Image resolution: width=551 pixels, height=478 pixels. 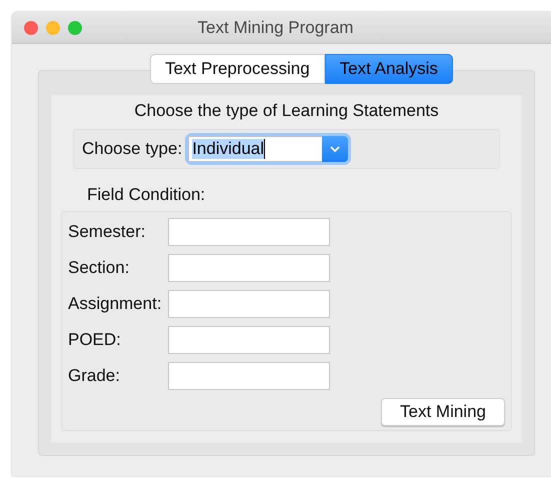 What do you see at coordinates (107, 232) in the screenshot?
I see `field-label: Semester:` at bounding box center [107, 232].